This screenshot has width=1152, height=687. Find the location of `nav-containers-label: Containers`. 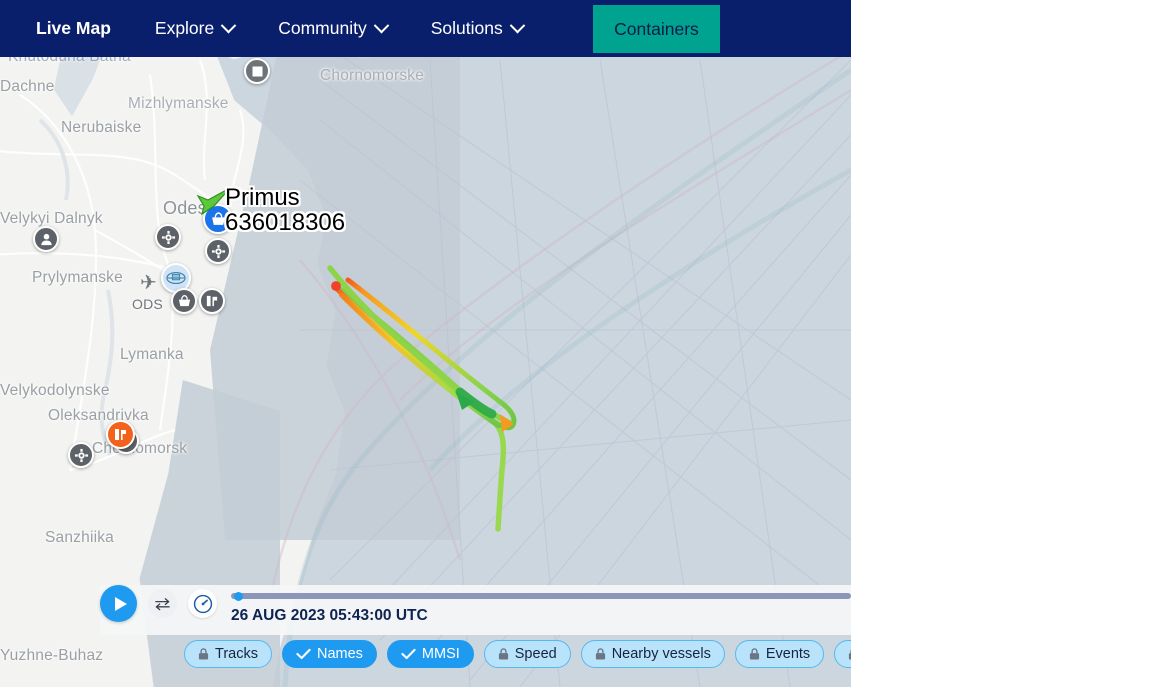

nav-containers-label: Containers is located at coordinates (656, 28).